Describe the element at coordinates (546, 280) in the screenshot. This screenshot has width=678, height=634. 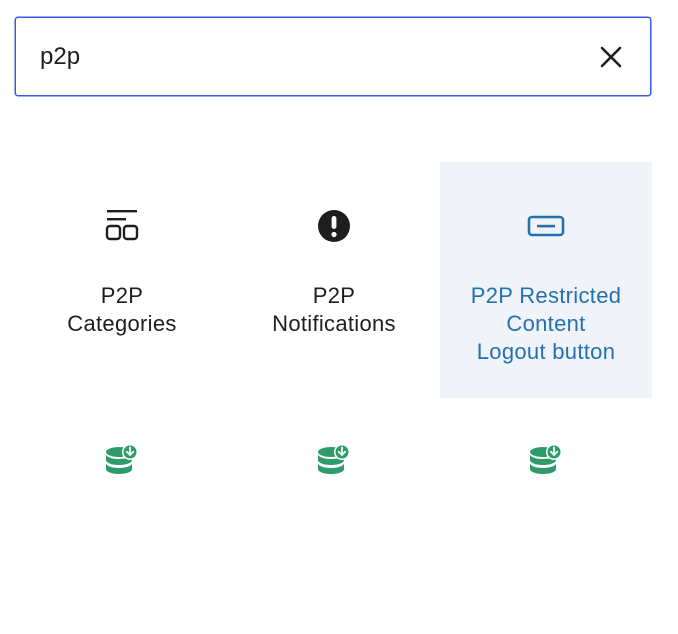
I see `block-item-p2p-restricted-content-logout-button: P2P Restricted Content Logout button` at that location.